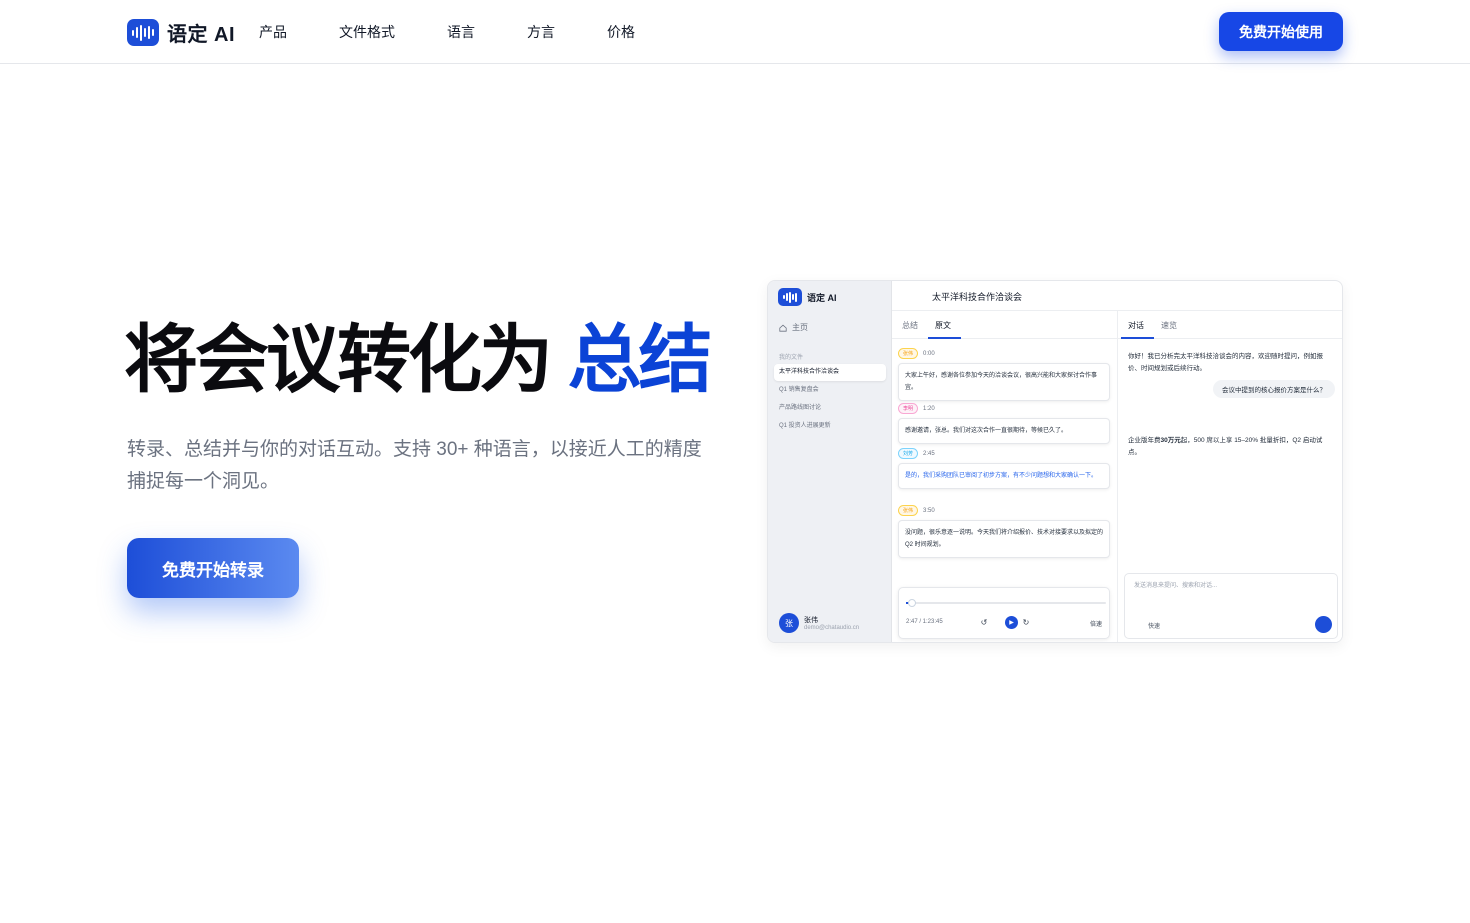 The image size is (1470, 923). I want to click on nav-item-dialects: 方言, so click(541, 32).